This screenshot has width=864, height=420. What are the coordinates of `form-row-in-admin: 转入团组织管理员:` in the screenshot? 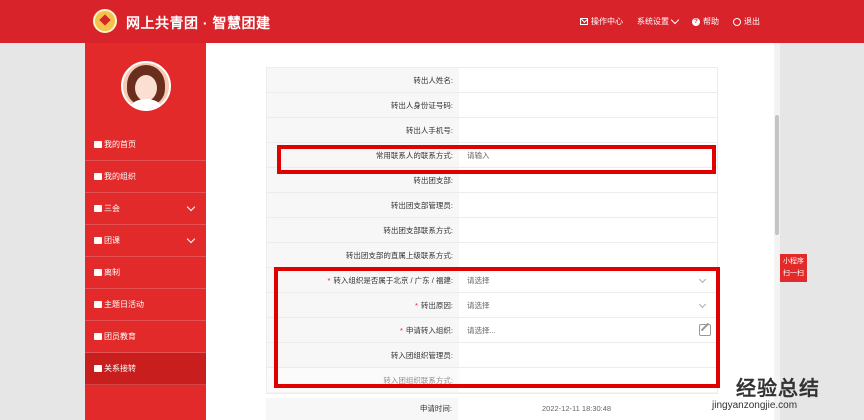 It's located at (492, 355).